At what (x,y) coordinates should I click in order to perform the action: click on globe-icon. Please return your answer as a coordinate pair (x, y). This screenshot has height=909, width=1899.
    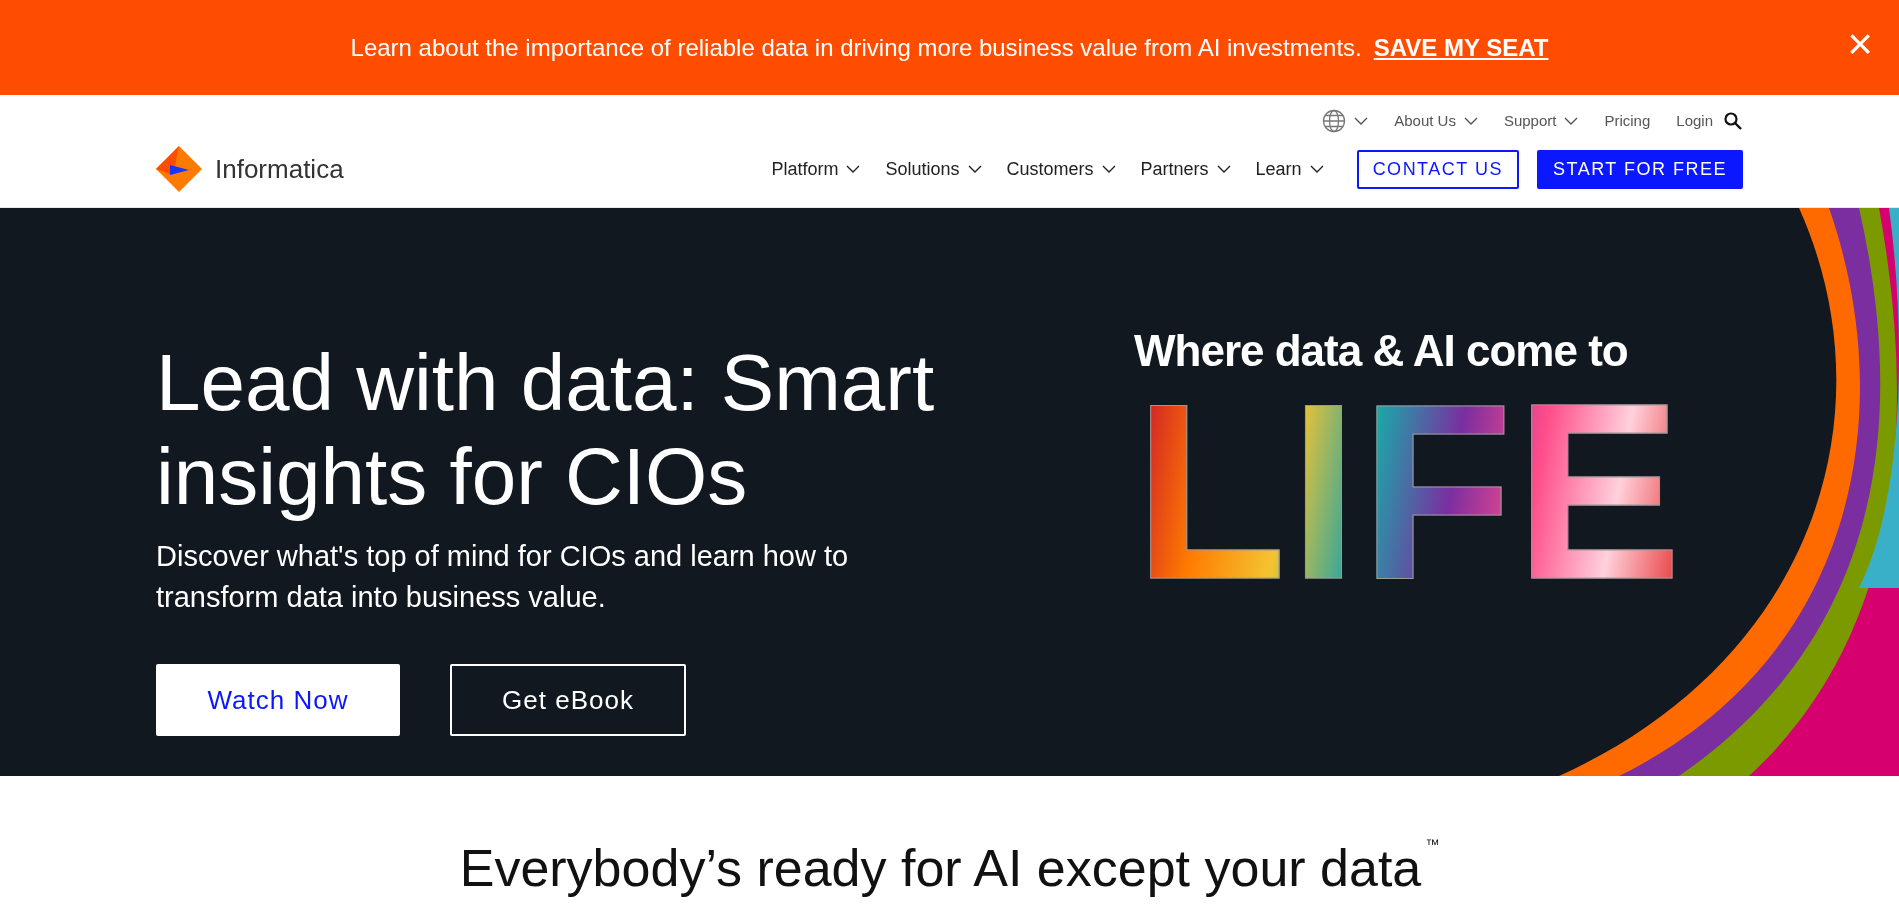
    Looking at the image, I should click on (1334, 121).